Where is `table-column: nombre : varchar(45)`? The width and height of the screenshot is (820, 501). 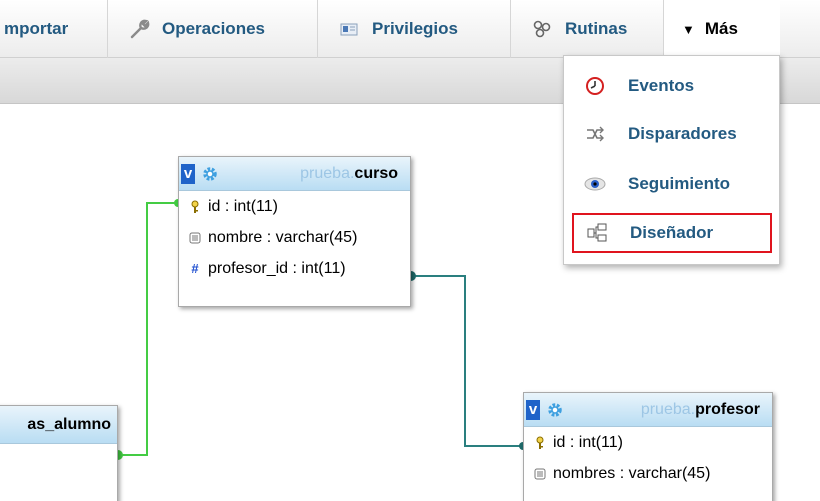 table-column: nombre : varchar(45) is located at coordinates (294, 237).